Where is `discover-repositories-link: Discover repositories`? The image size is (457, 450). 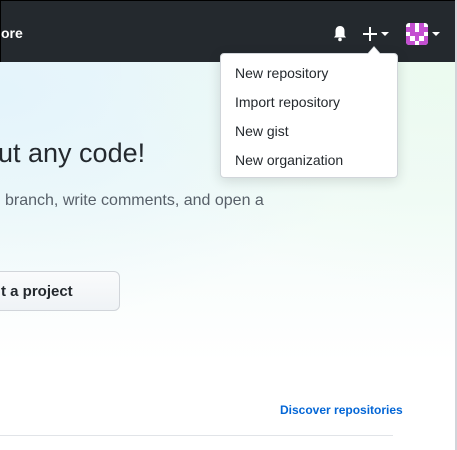
discover-repositories-link: Discover repositories is located at coordinates (341, 410).